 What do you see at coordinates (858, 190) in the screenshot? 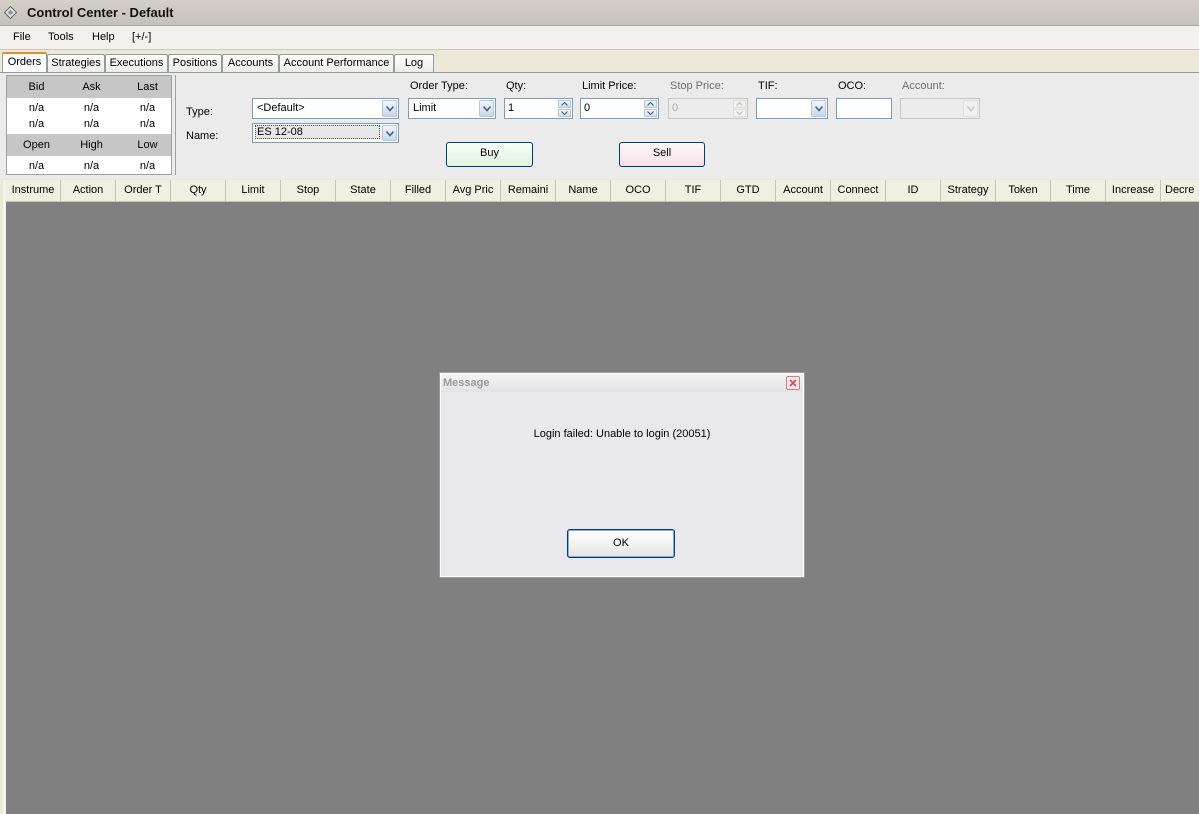
I see `column-header-connection: Connect` at bounding box center [858, 190].